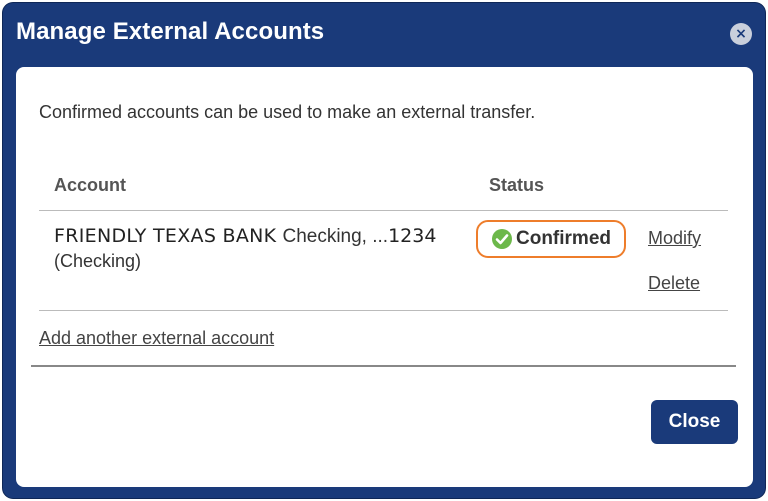 The width and height of the screenshot is (768, 501). I want to click on column-header-account: Account, so click(90, 185).